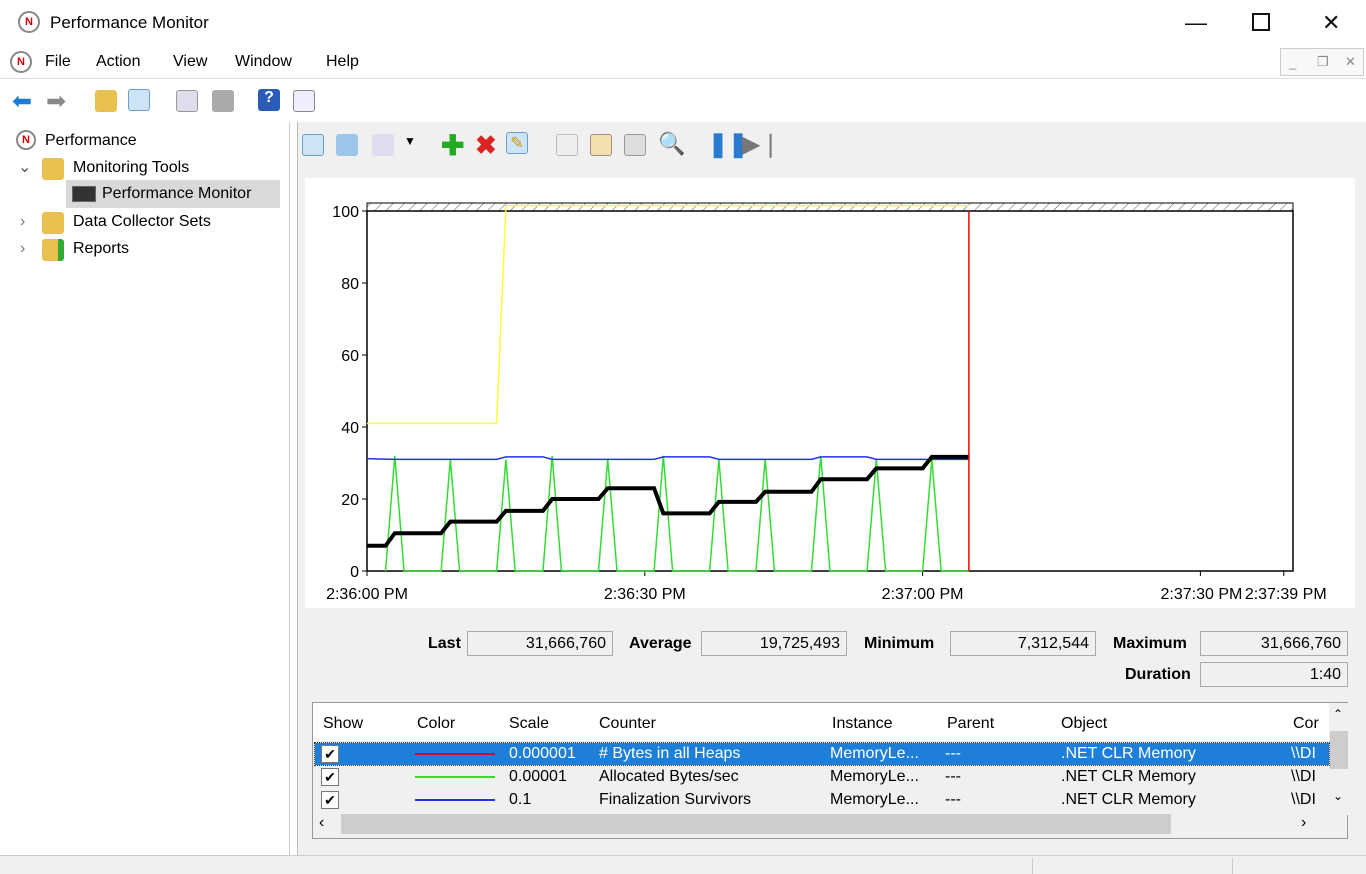 The width and height of the screenshot is (1366, 874). Describe the element at coordinates (350, 356) in the screenshot. I see `y-tick-label: 60` at that location.